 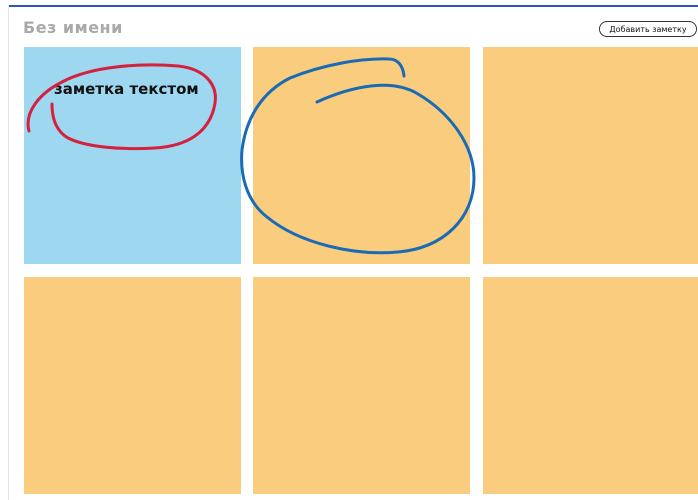 What do you see at coordinates (73, 27) in the screenshot?
I see `board-title: Без имени` at bounding box center [73, 27].